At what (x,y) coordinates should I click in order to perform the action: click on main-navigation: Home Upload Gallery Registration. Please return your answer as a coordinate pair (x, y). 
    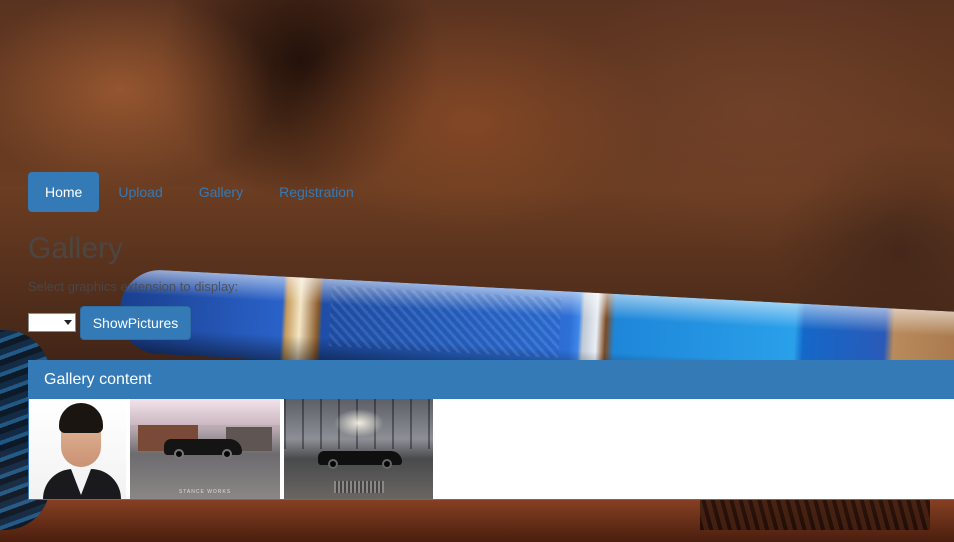
    Looking at the image, I should click on (199, 192).